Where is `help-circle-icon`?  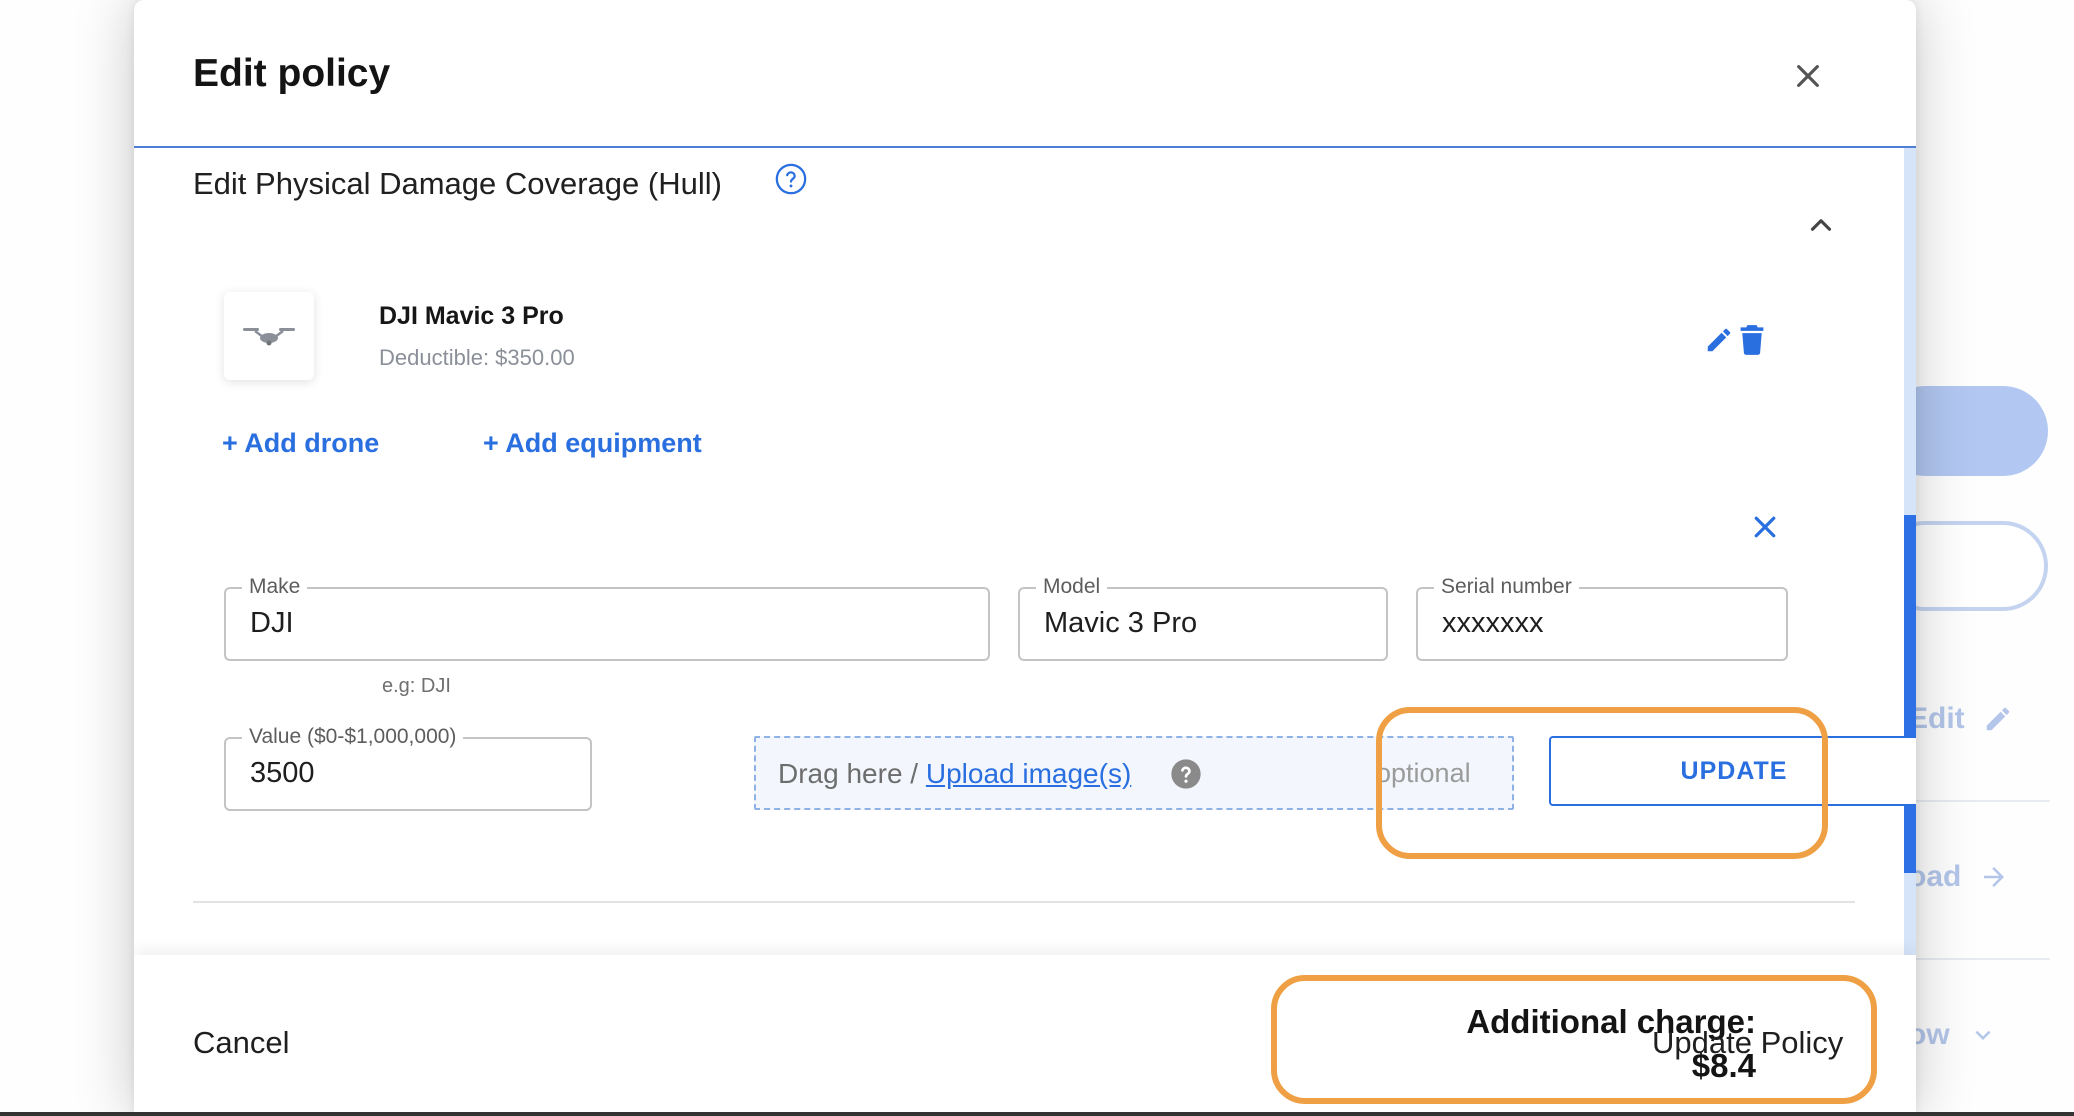 help-circle-icon is located at coordinates (791, 179).